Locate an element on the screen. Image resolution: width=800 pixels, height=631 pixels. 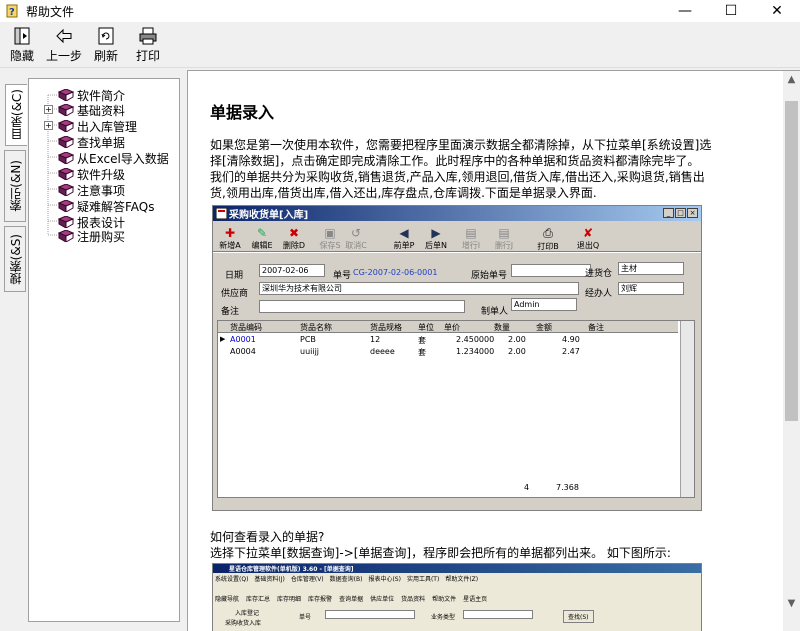
tree-item-upgrade: 软件升级 is located at coordinates (91, 174).